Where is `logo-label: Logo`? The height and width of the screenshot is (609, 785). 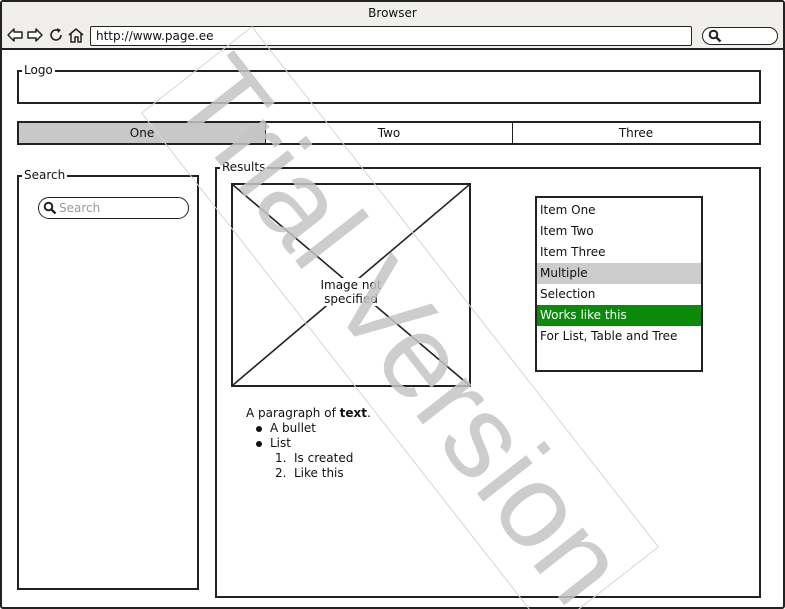 logo-label: Logo is located at coordinates (38, 70).